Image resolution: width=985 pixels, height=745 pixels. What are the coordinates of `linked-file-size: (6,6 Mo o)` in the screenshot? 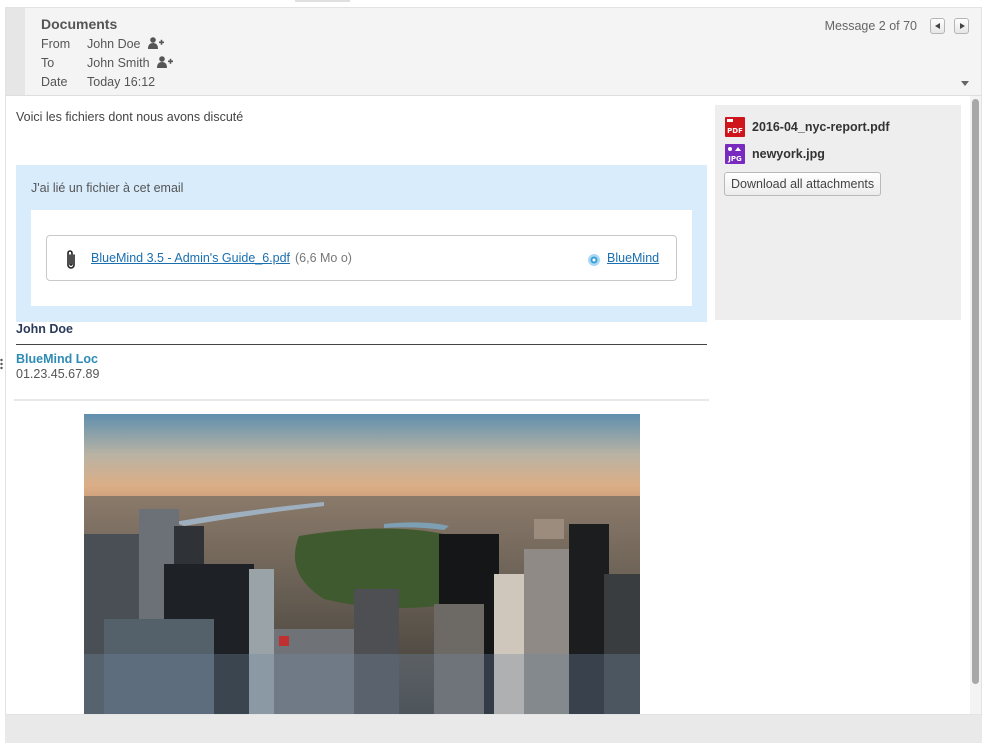 It's located at (323, 258).